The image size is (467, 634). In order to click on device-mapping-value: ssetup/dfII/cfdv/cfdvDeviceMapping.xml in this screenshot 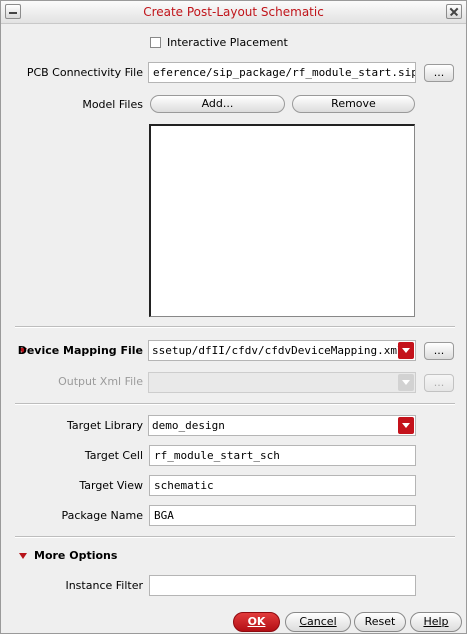, I will do `click(278, 350)`.